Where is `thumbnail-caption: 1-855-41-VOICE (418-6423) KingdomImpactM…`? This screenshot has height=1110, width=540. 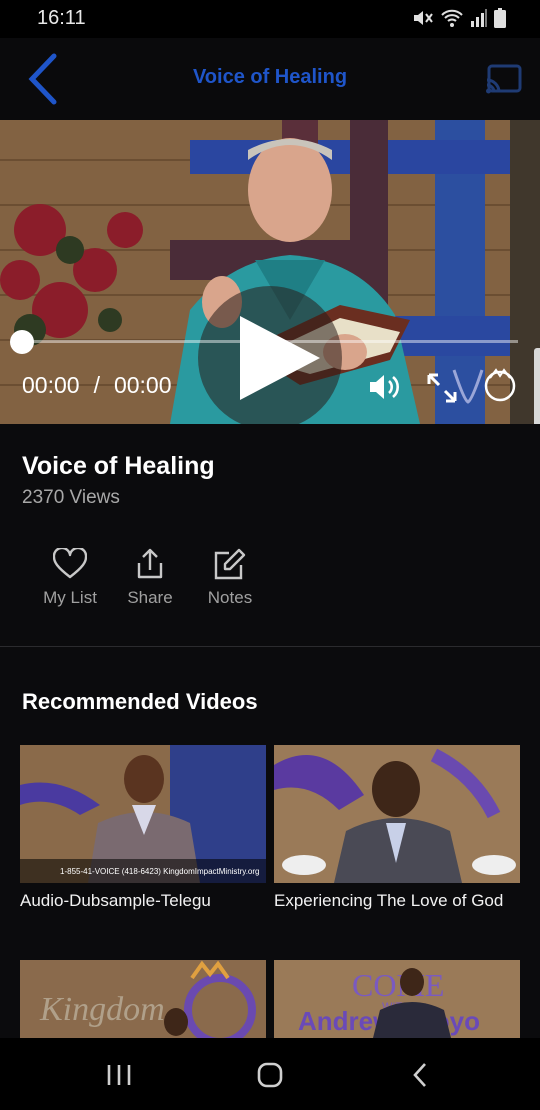
thumbnail-caption: 1-855-41-VOICE (418-6423) KingdomImpactM… is located at coordinates (160, 871).